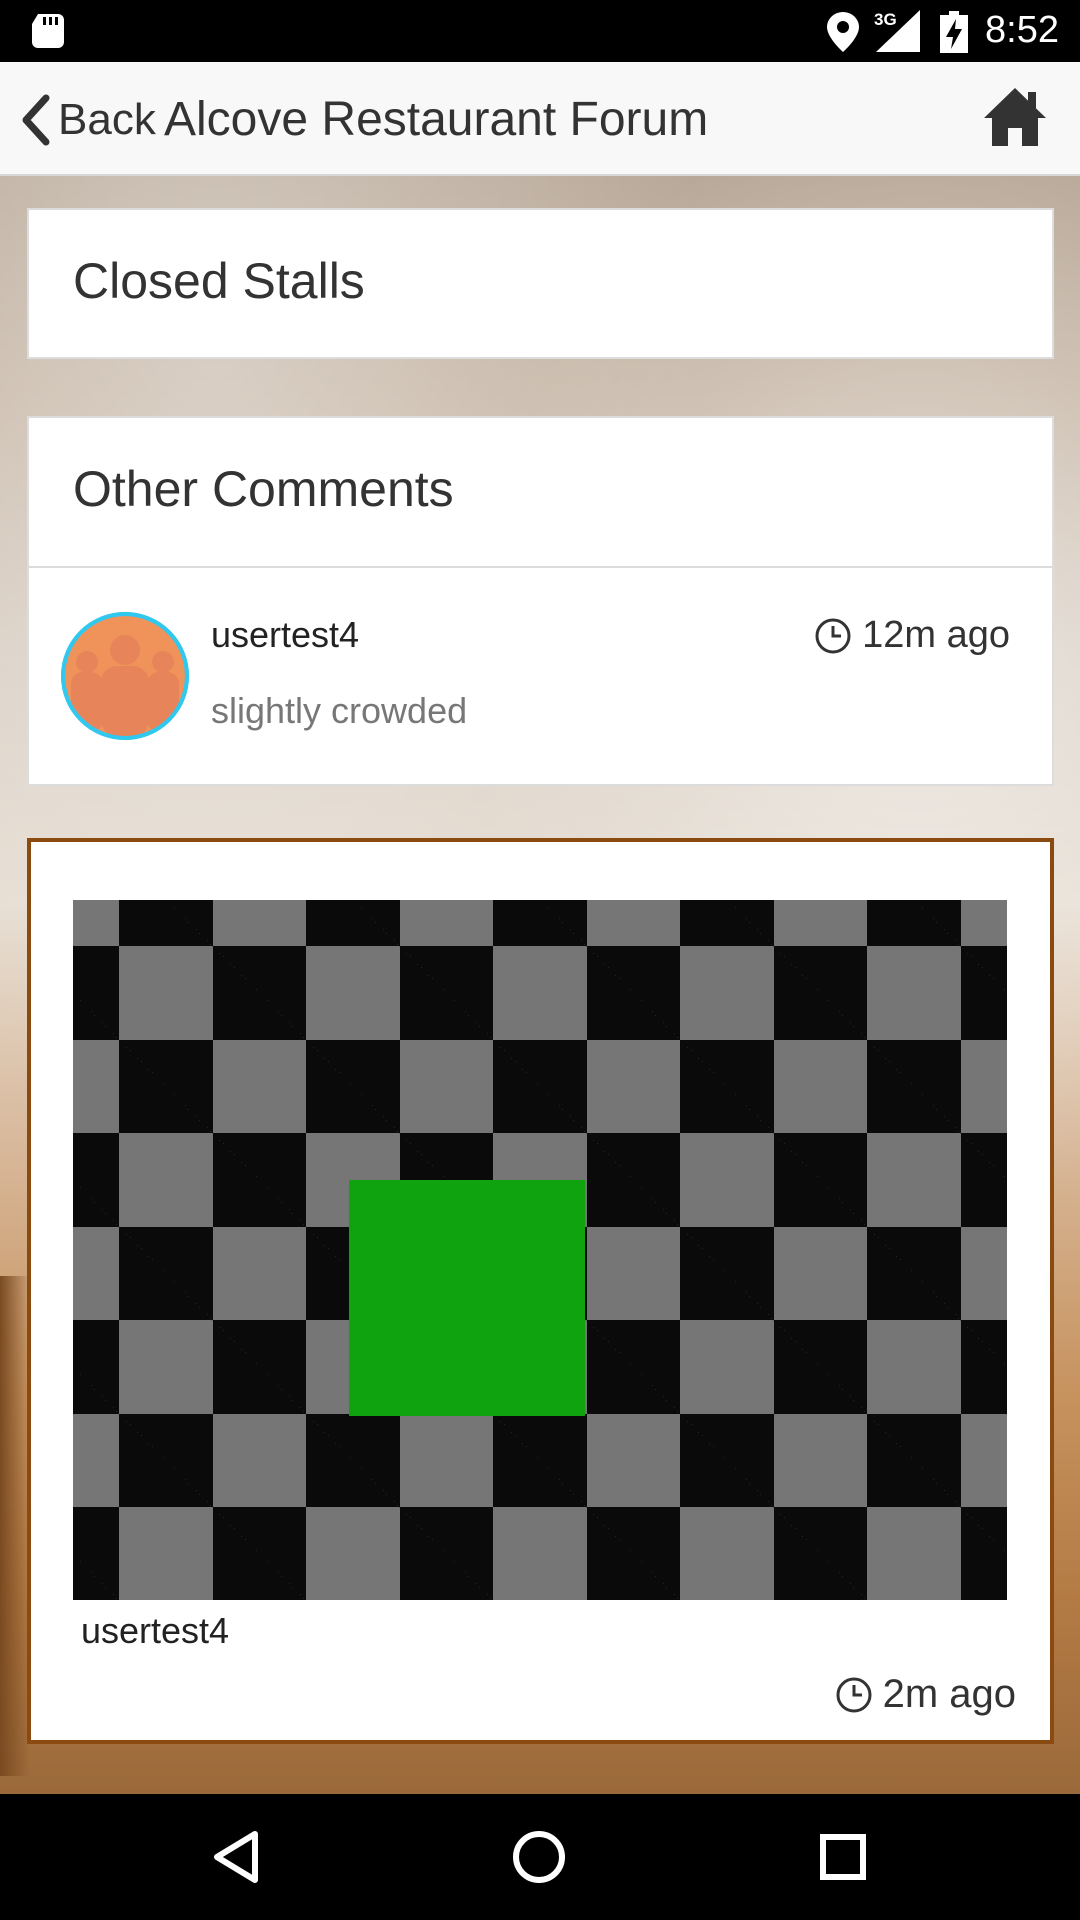 The image size is (1080, 1920). I want to click on battery-charging-icon, so click(954, 32).